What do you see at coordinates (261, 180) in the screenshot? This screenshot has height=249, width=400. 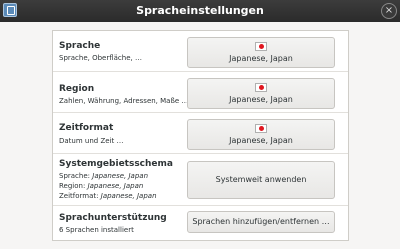 I see `apply-system-wide-button: Systemweit anwenden` at bounding box center [261, 180].